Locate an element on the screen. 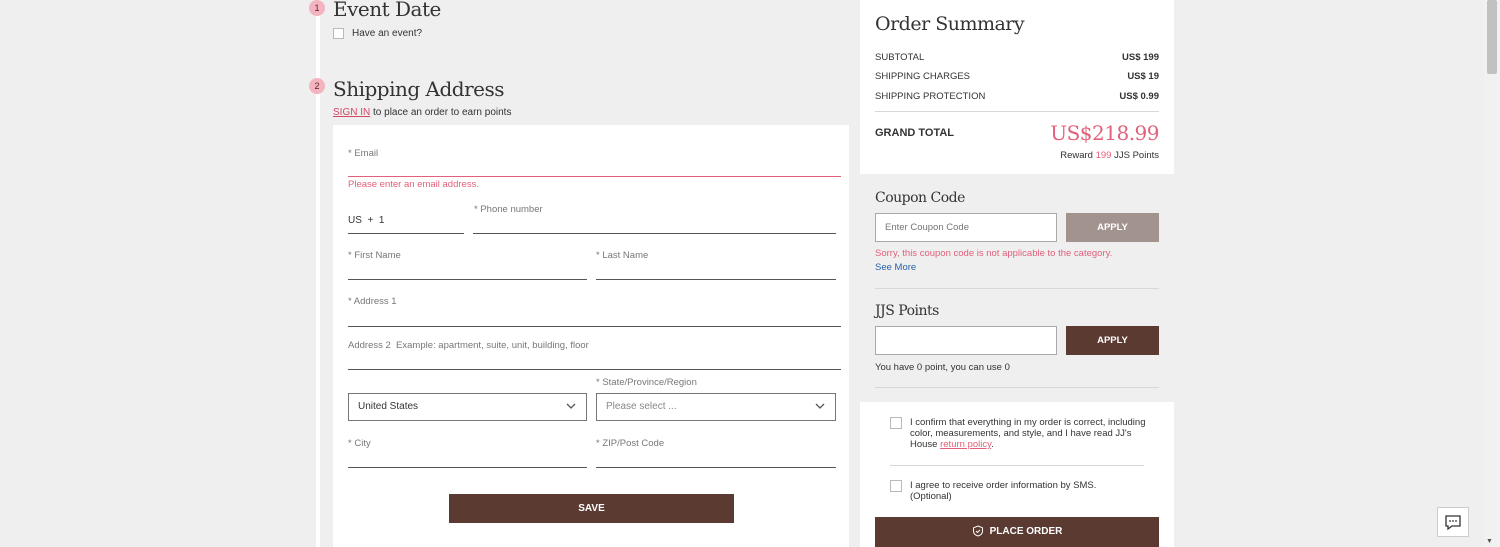 The image size is (1500, 547). points-title: JJS Points is located at coordinates (907, 311).